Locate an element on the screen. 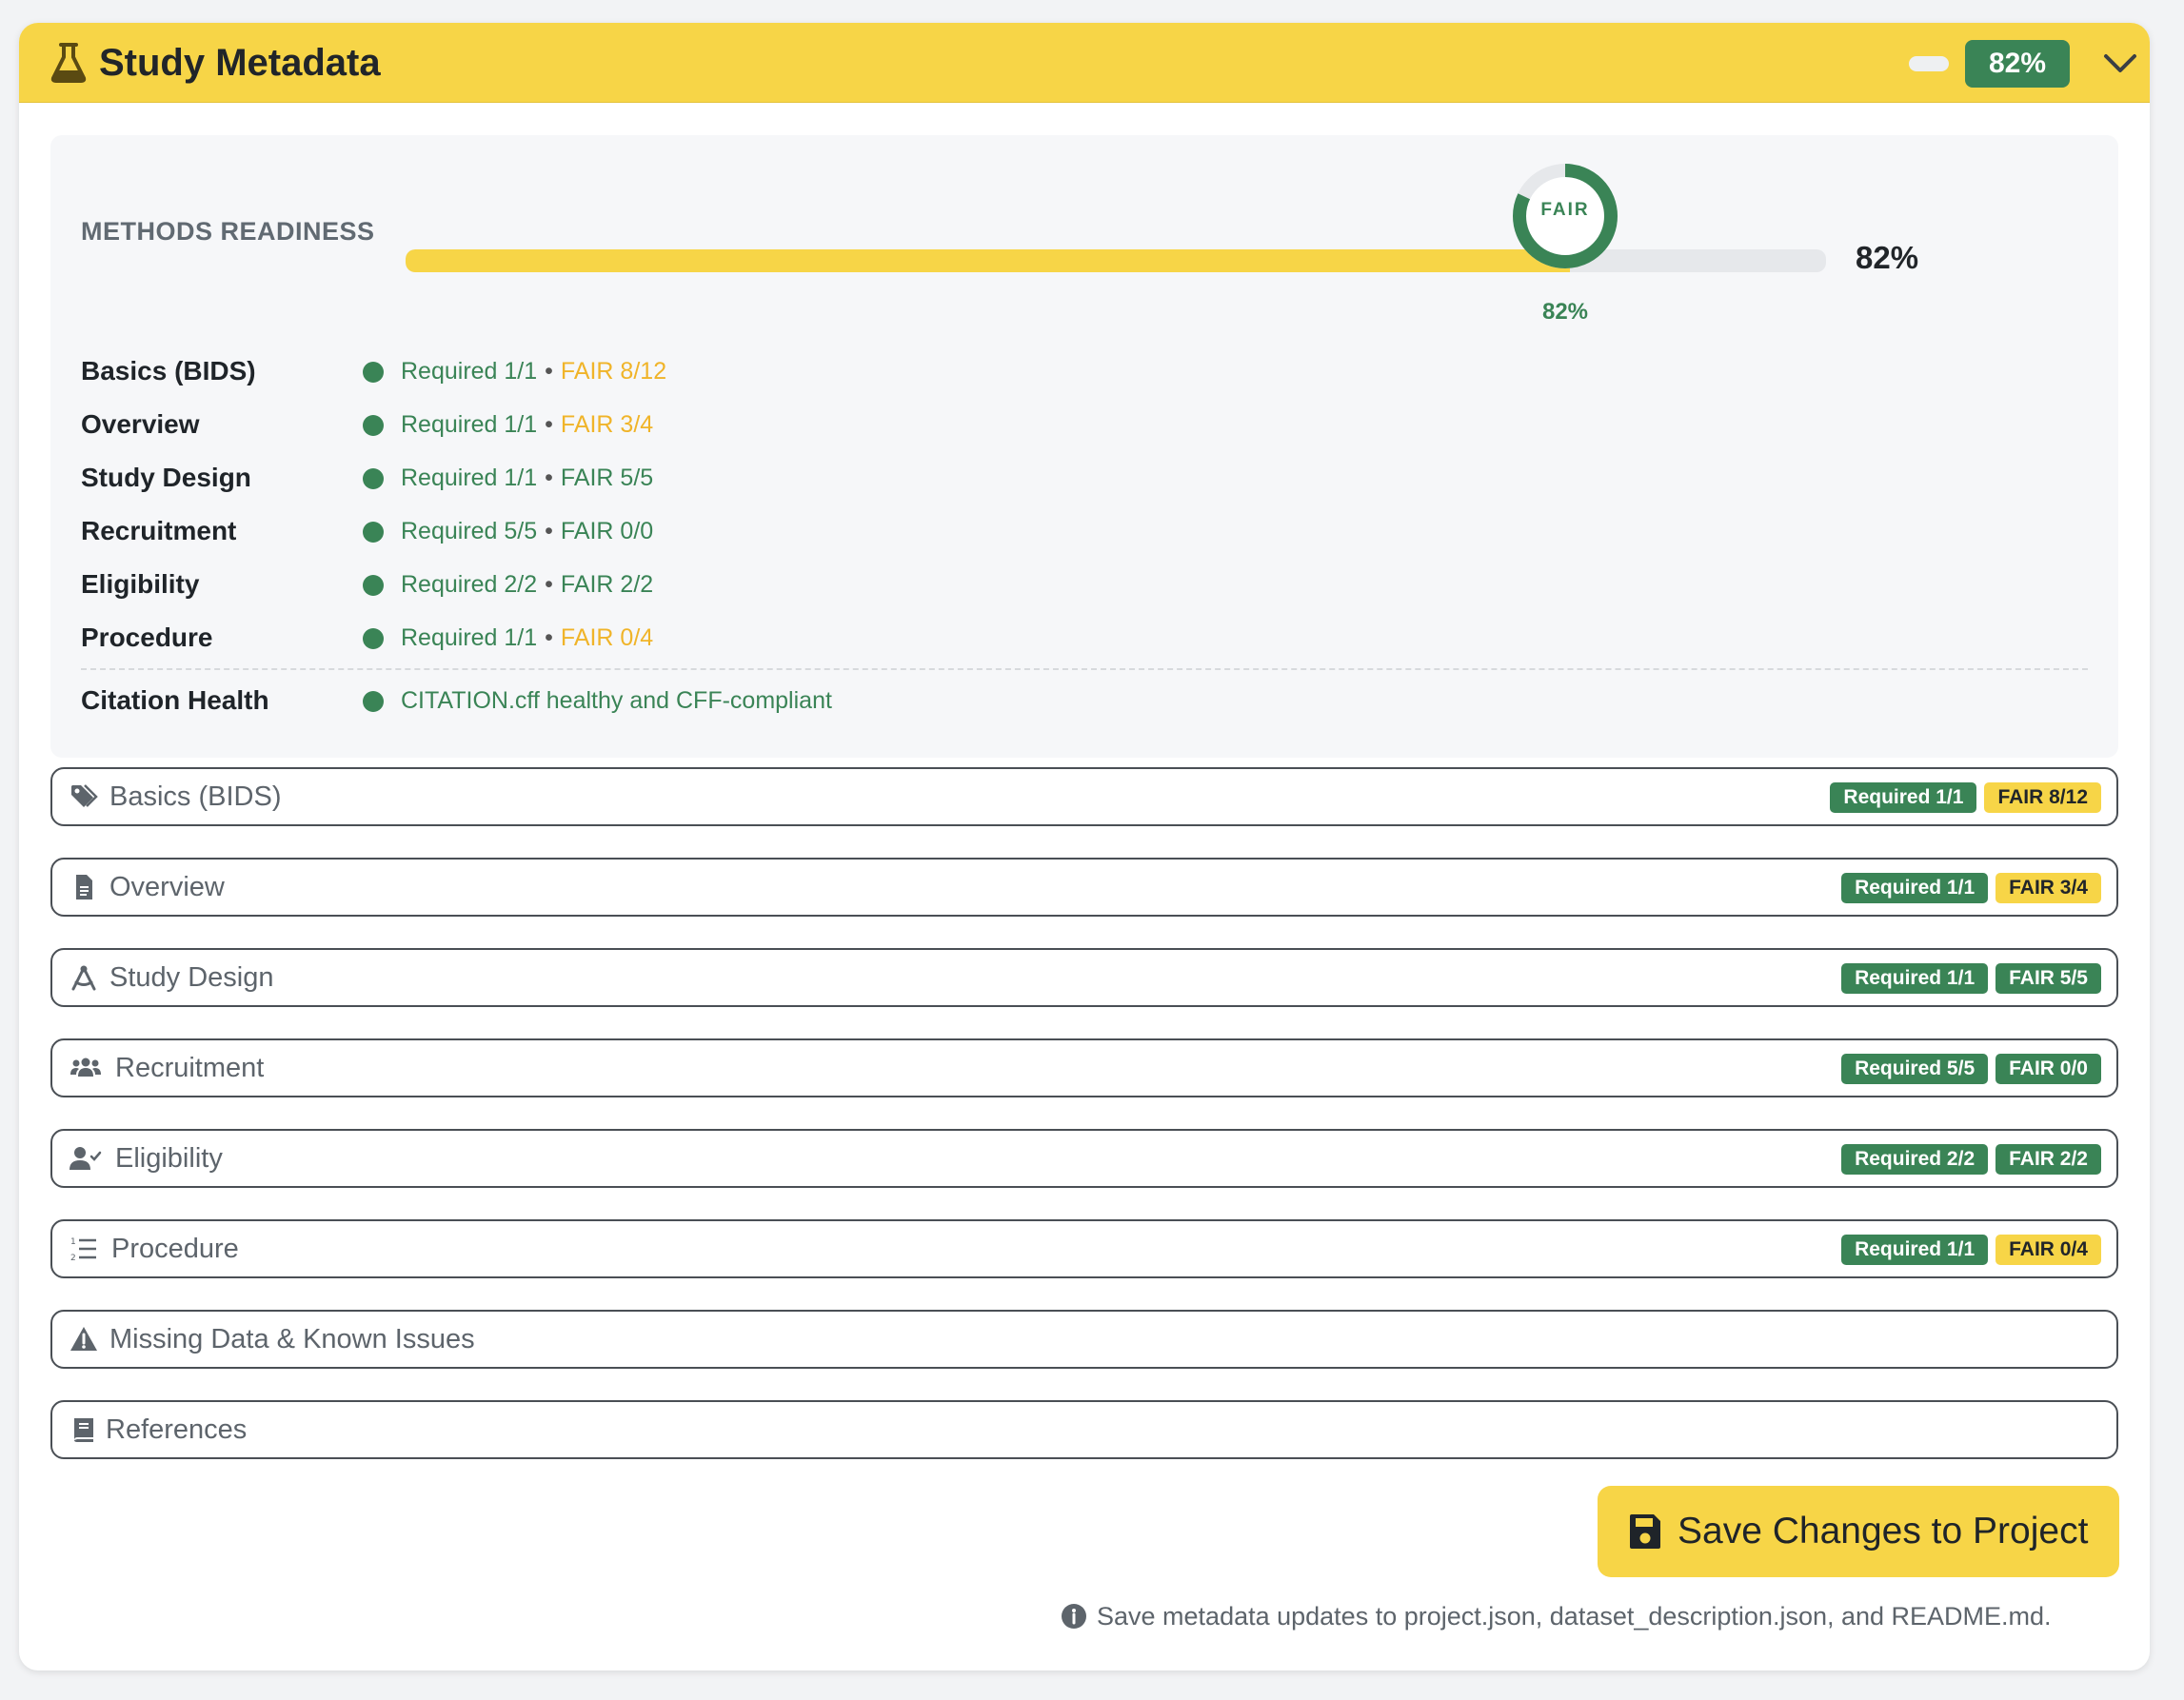 Image resolution: width=2184 pixels, height=1700 pixels. tags-icon is located at coordinates (84, 795).